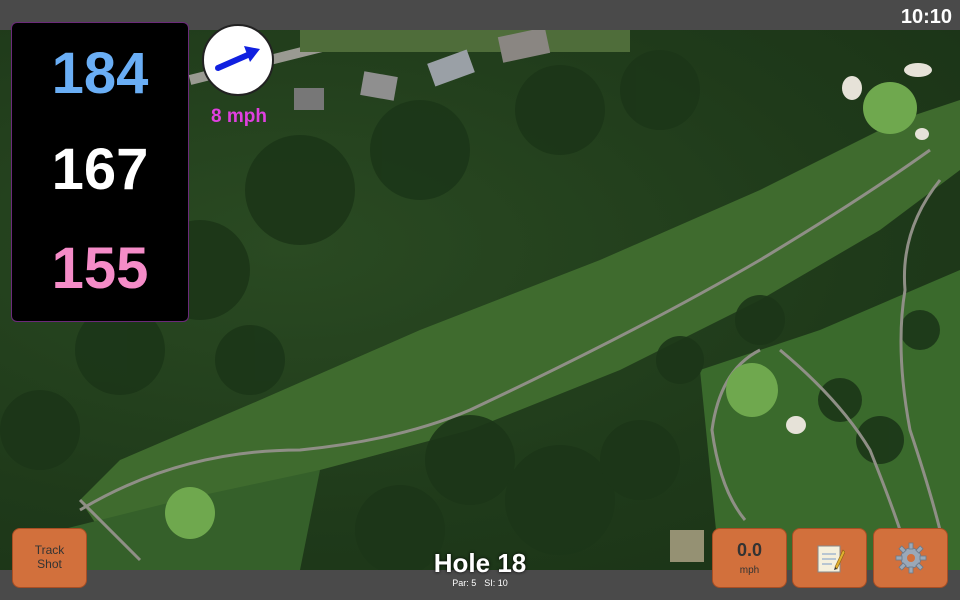  I want to click on distance-panel: 184 167 155, so click(100, 172).